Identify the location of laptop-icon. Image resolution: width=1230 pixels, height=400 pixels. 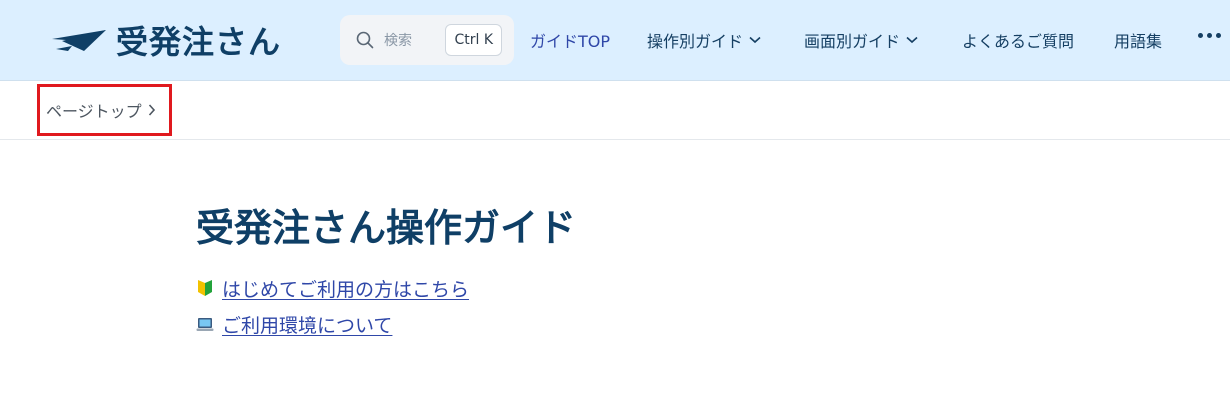
(205, 324).